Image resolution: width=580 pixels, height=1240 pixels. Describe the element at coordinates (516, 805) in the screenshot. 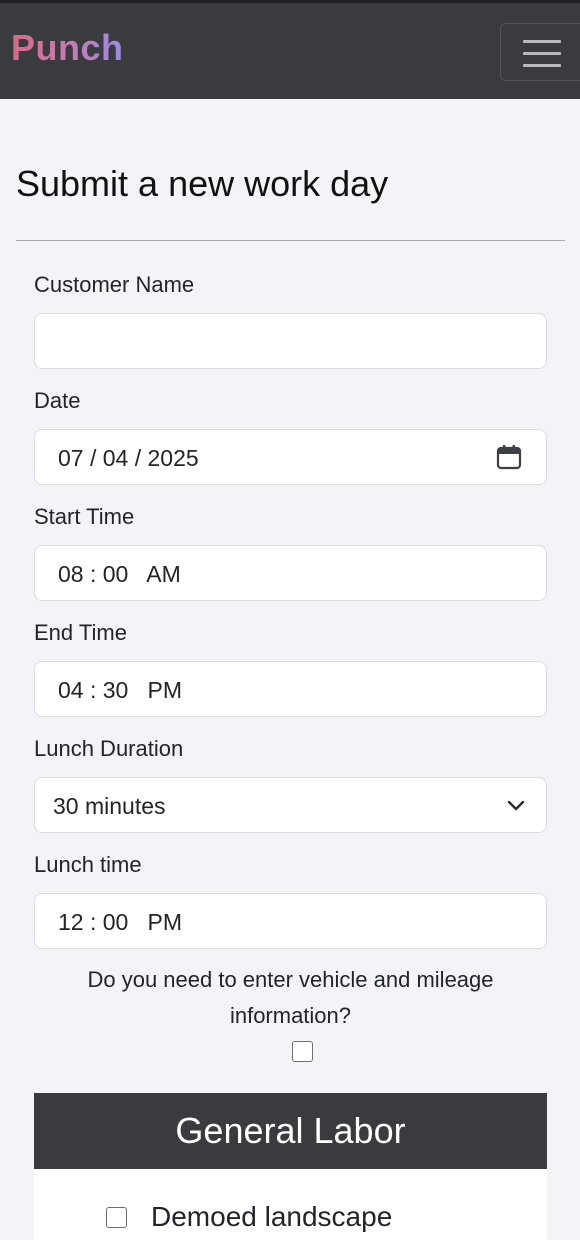

I see `chevron-down-icon` at that location.